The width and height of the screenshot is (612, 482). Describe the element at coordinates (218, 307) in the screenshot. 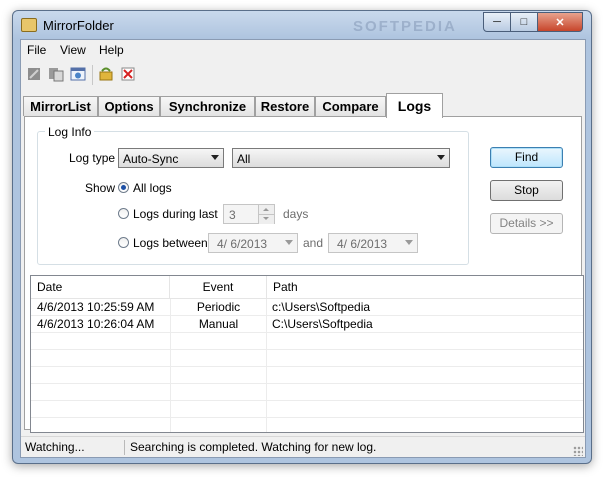

I see `row-event: Periodic` at that location.